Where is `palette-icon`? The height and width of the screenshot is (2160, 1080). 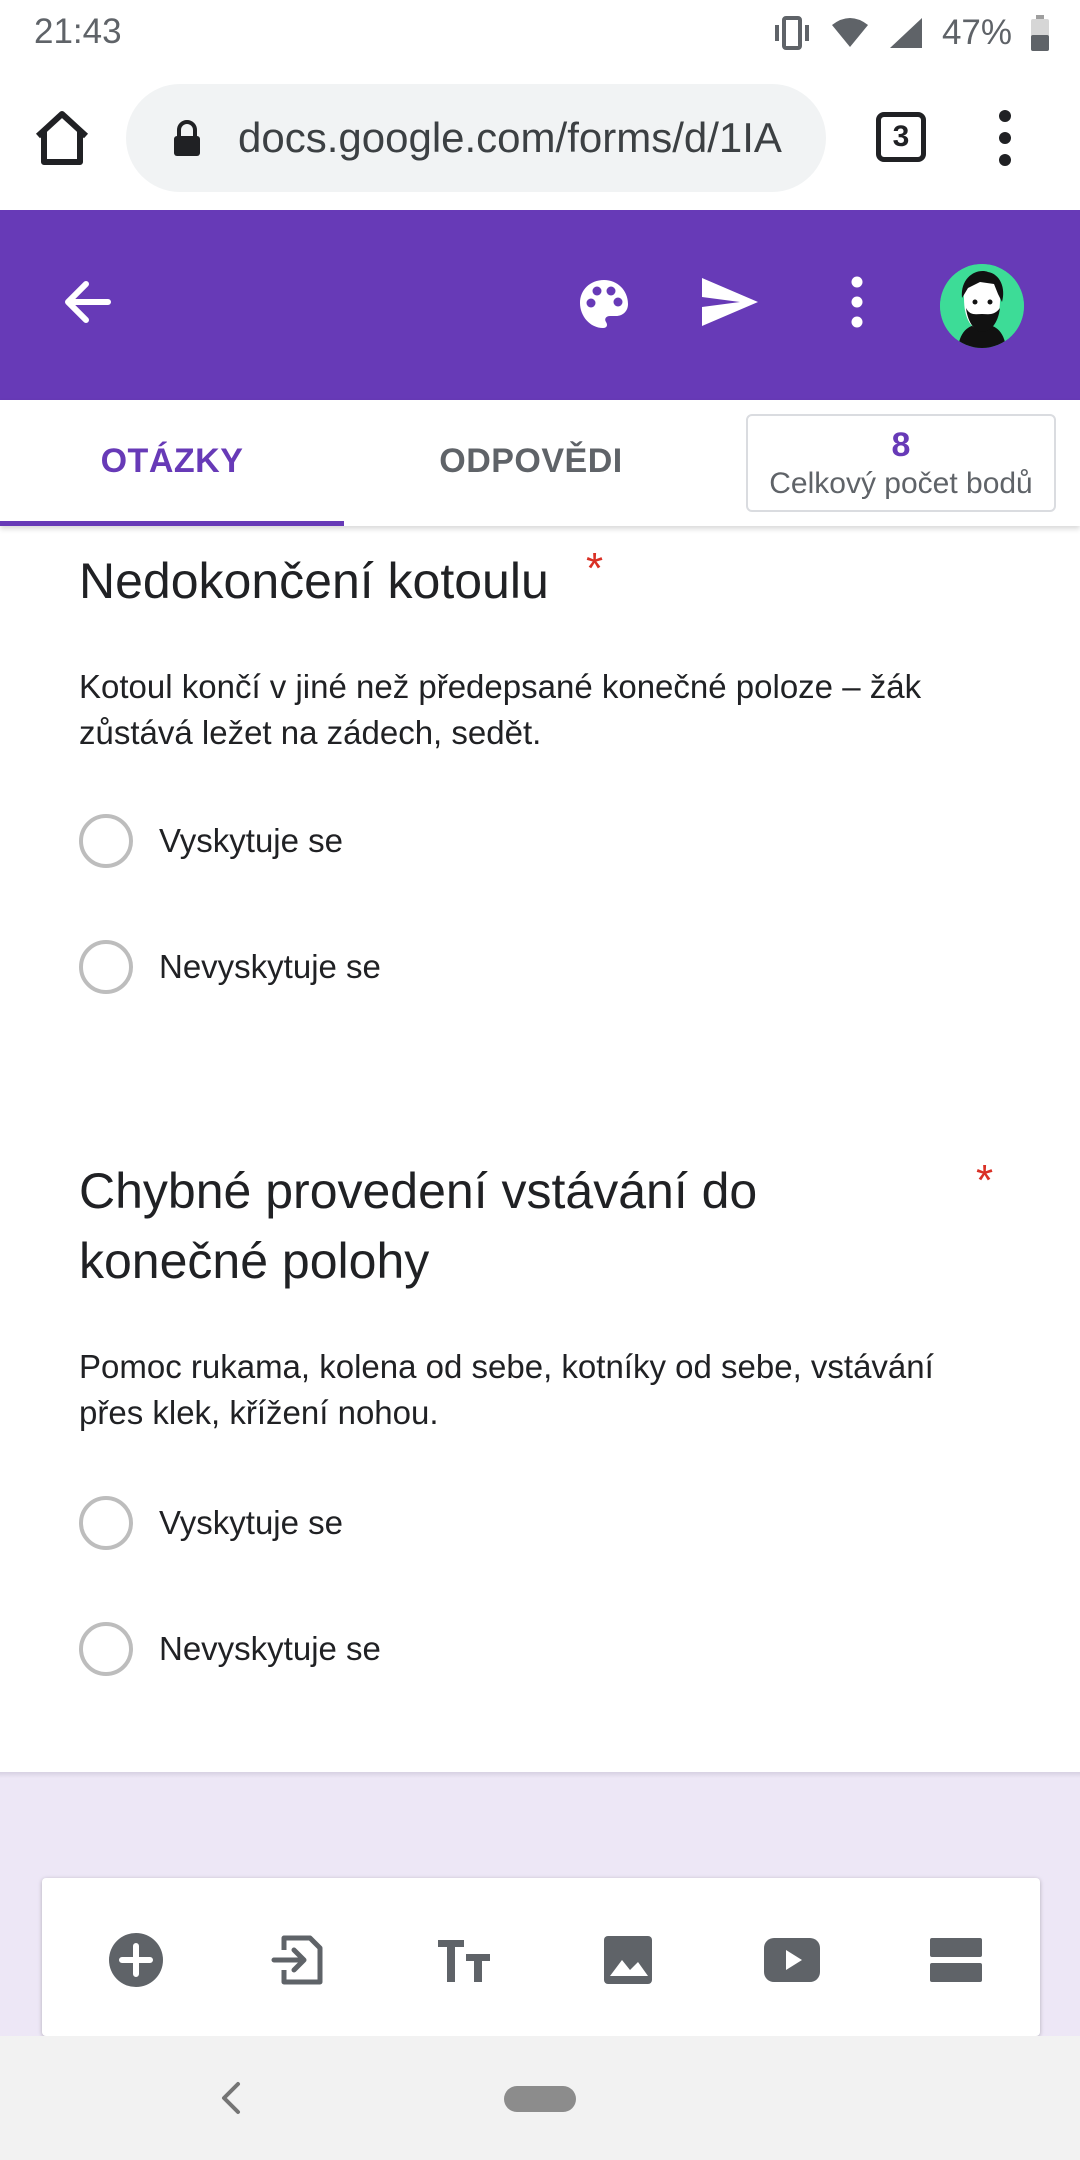 palette-icon is located at coordinates (604, 304).